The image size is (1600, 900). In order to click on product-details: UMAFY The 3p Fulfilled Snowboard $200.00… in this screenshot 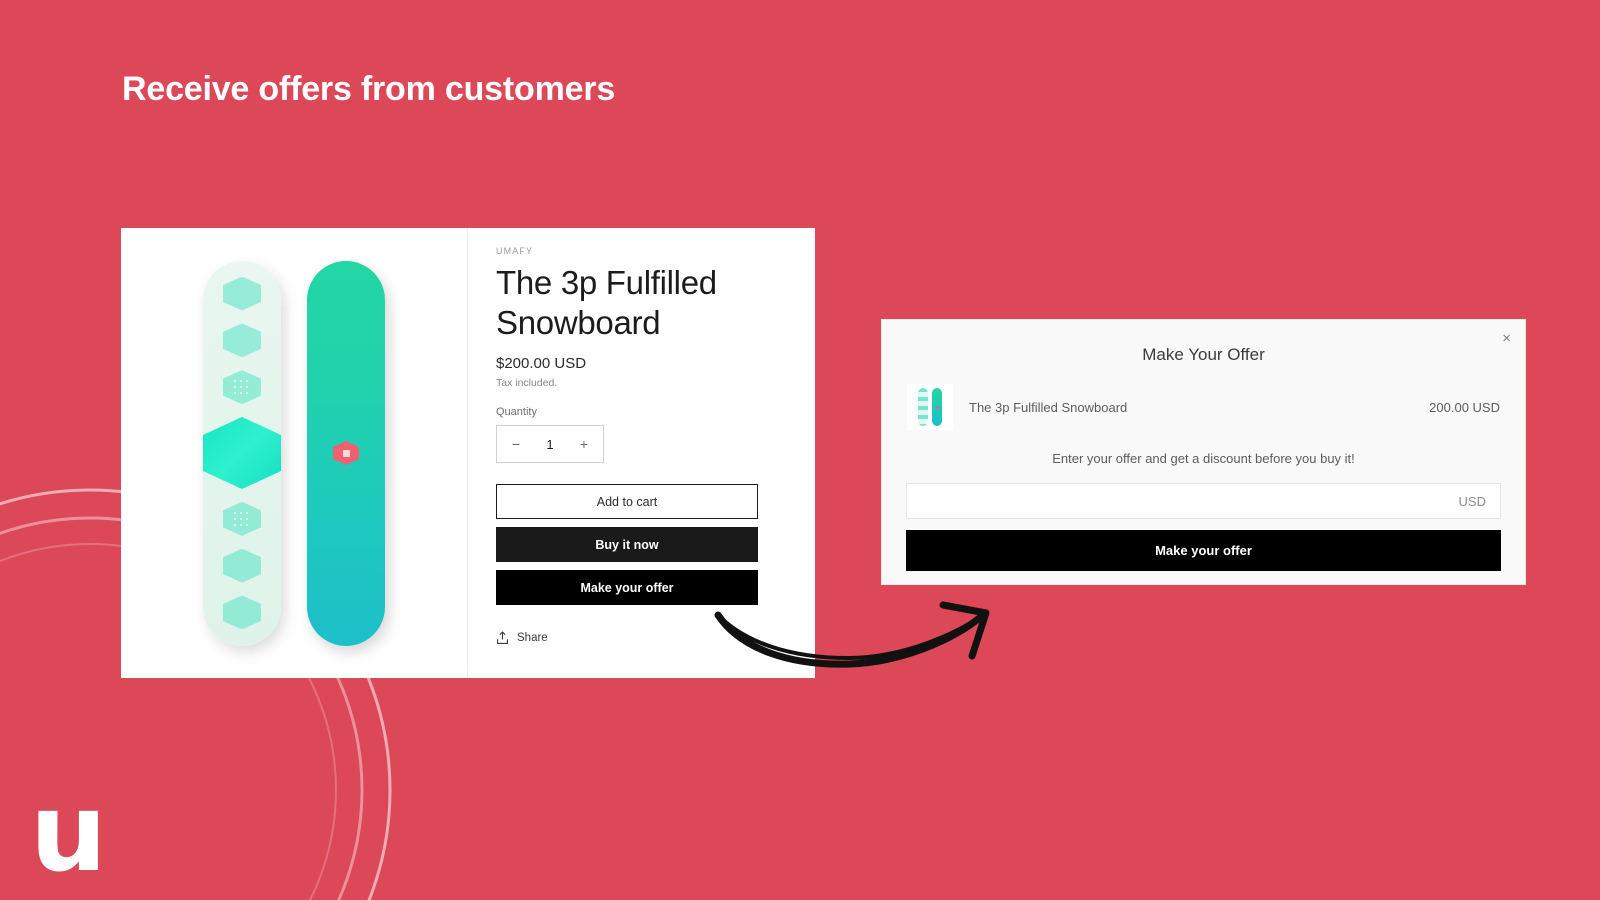, I will do `click(641, 453)`.